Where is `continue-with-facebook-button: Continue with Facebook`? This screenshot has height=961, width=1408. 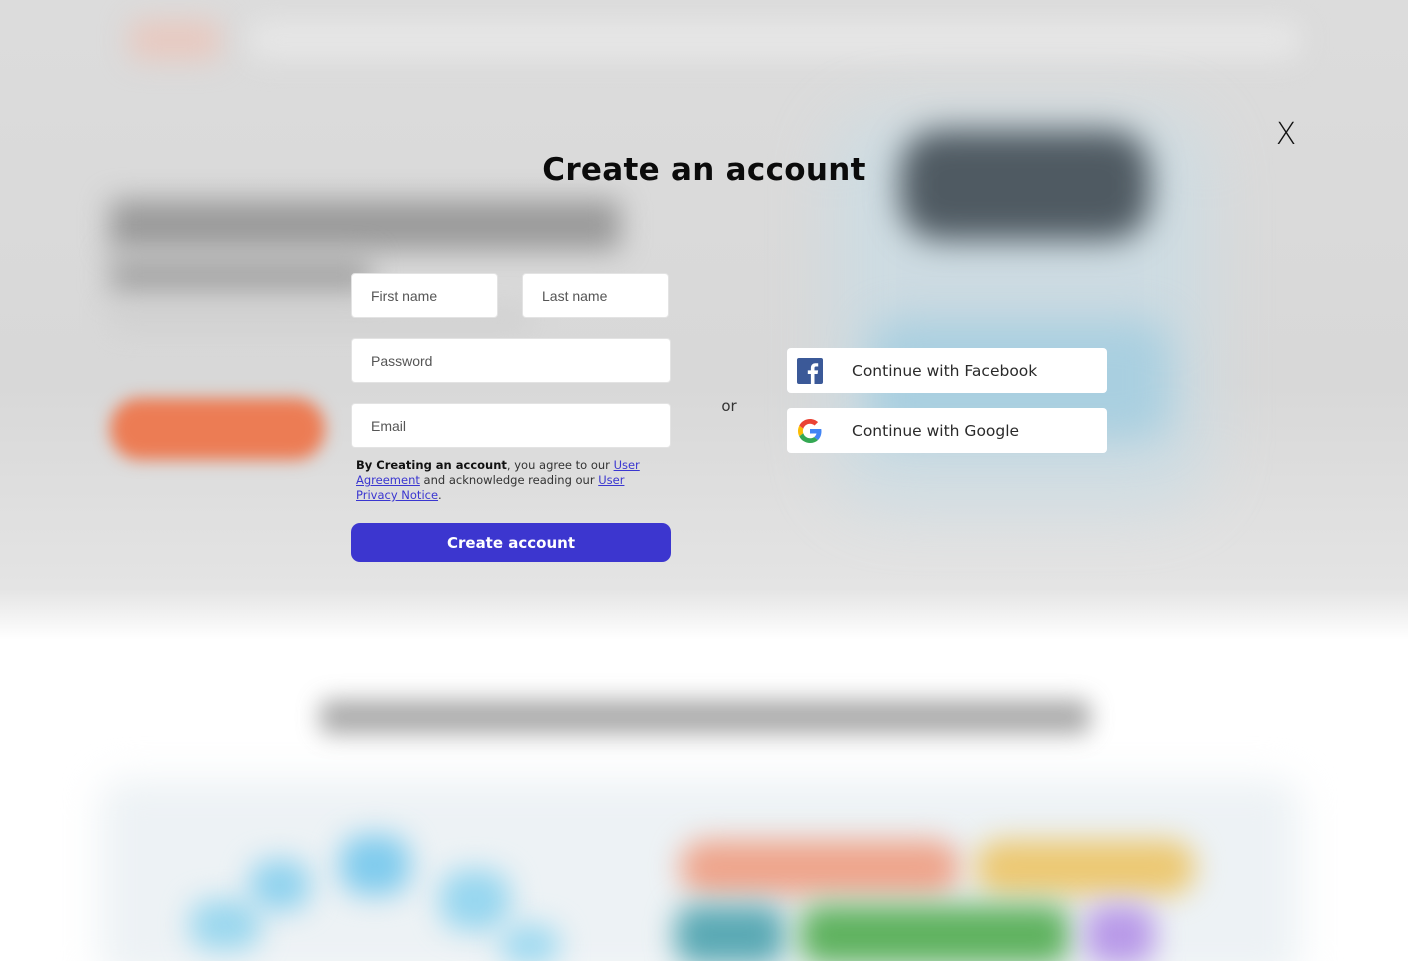 continue-with-facebook-button: Continue with Facebook is located at coordinates (947, 370).